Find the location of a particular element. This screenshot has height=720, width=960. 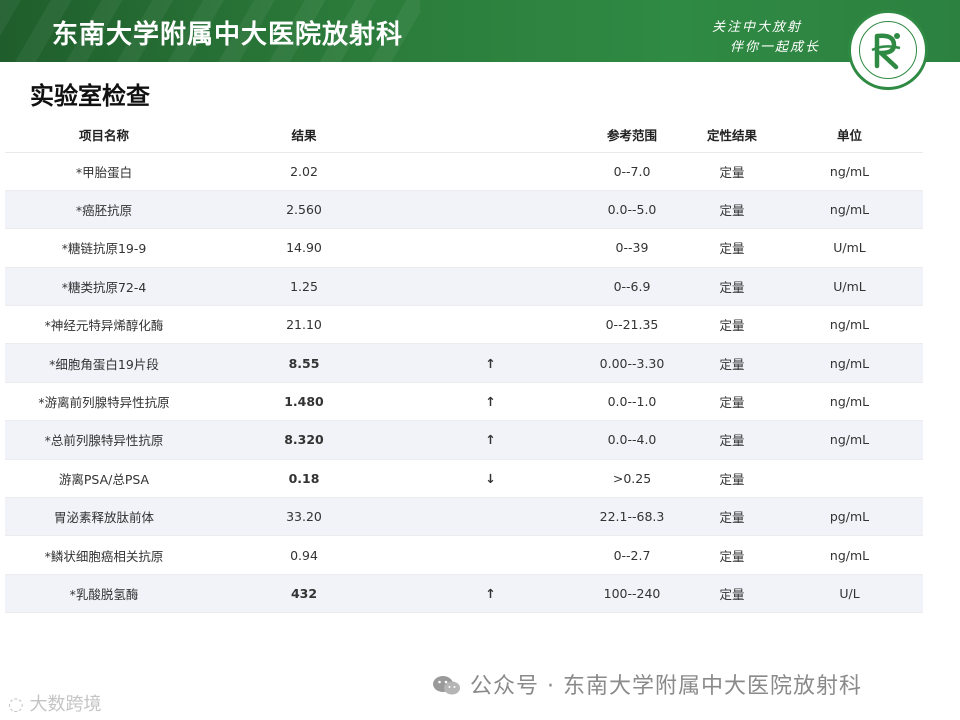

result-cell: 2.02 is located at coordinates (304, 171).